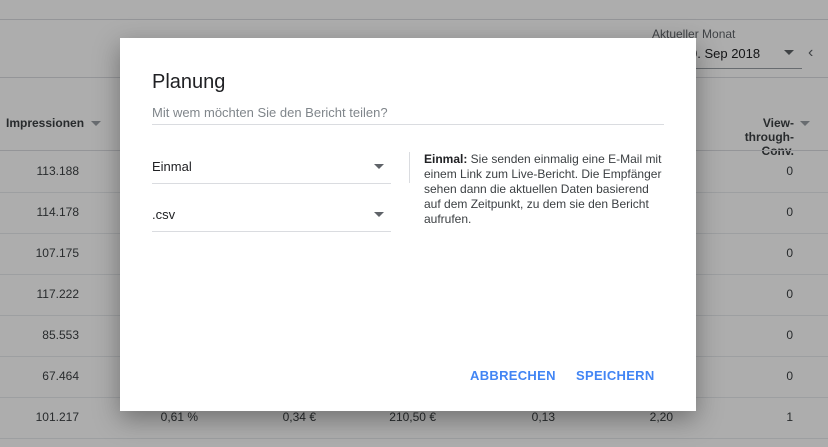 This screenshot has width=828, height=447. I want to click on cancel-button: ABBRECHEN, so click(513, 375).